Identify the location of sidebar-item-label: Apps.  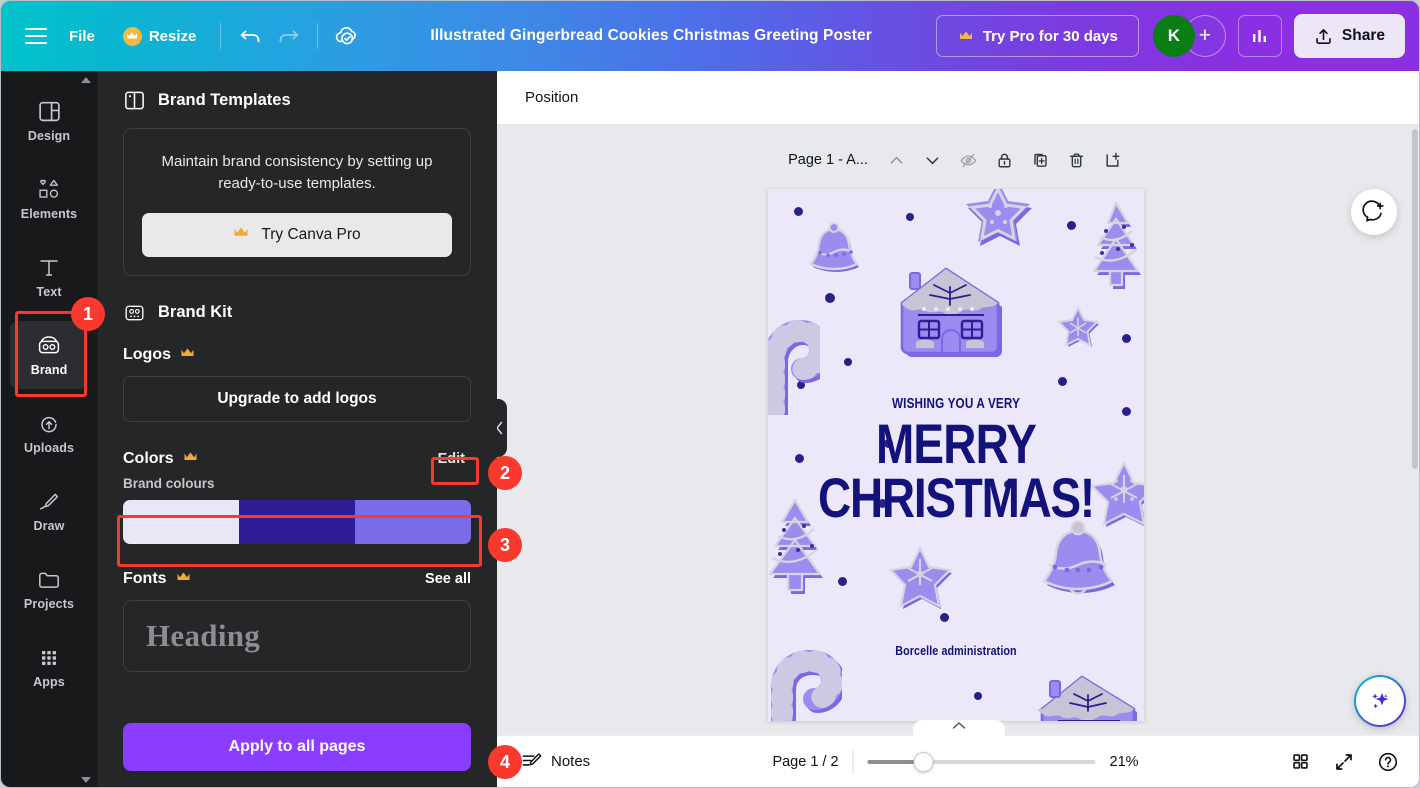
(49, 681).